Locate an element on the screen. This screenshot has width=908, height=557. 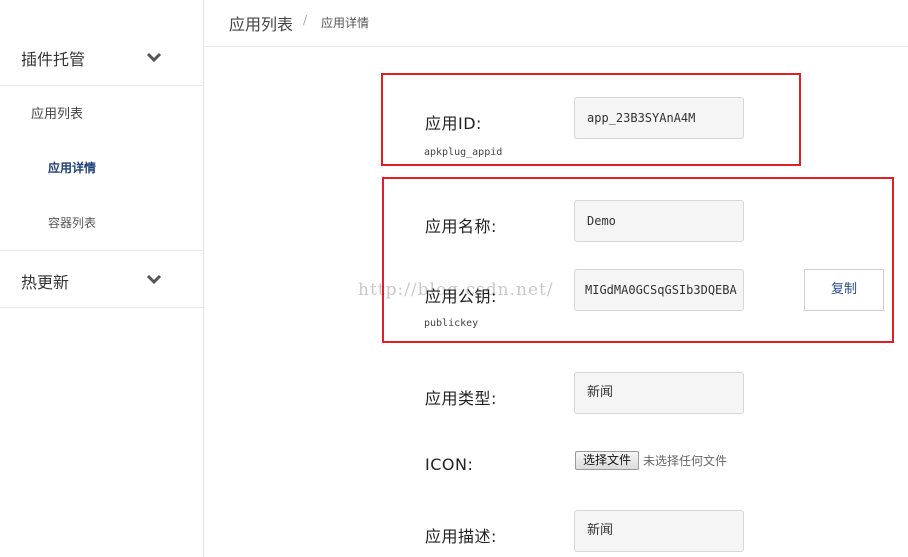
breadcrumb-app-list: 应用列表 is located at coordinates (261, 23).